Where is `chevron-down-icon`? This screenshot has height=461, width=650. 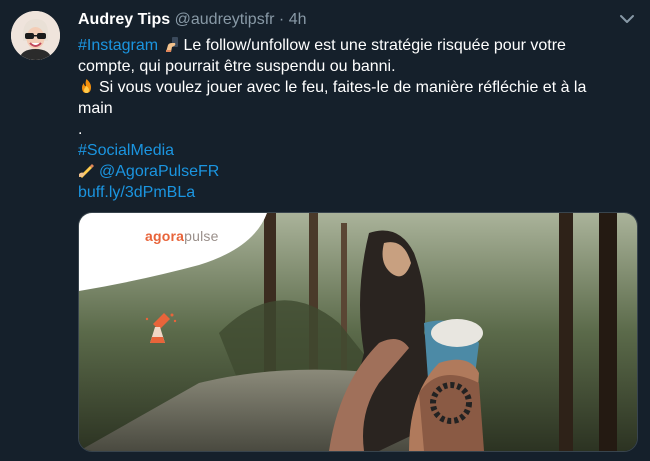 chevron-down-icon is located at coordinates (627, 19).